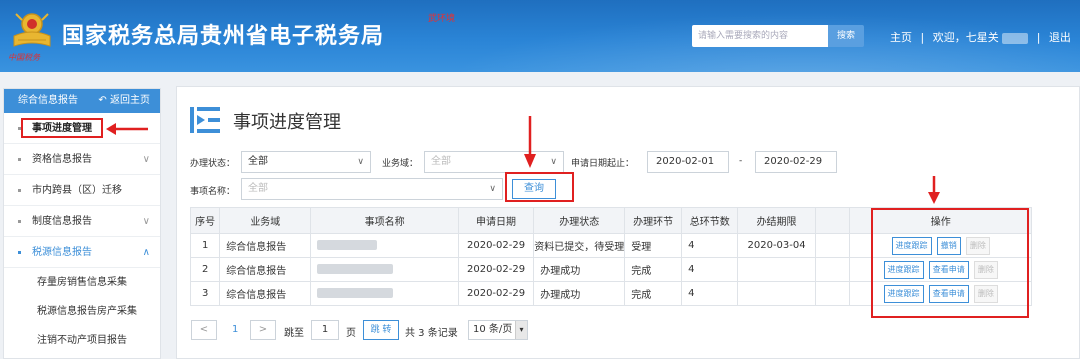  What do you see at coordinates (263, 330) in the screenshot?
I see `next-page-button: >` at bounding box center [263, 330].